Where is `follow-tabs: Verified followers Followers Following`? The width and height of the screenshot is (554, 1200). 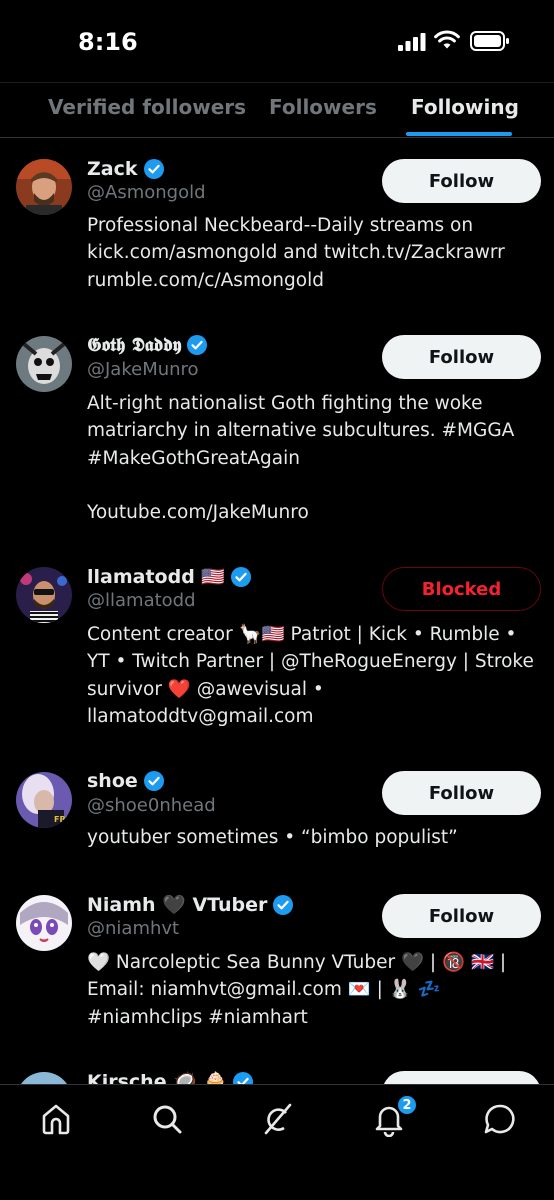 follow-tabs: Verified followers Followers Following is located at coordinates (277, 110).